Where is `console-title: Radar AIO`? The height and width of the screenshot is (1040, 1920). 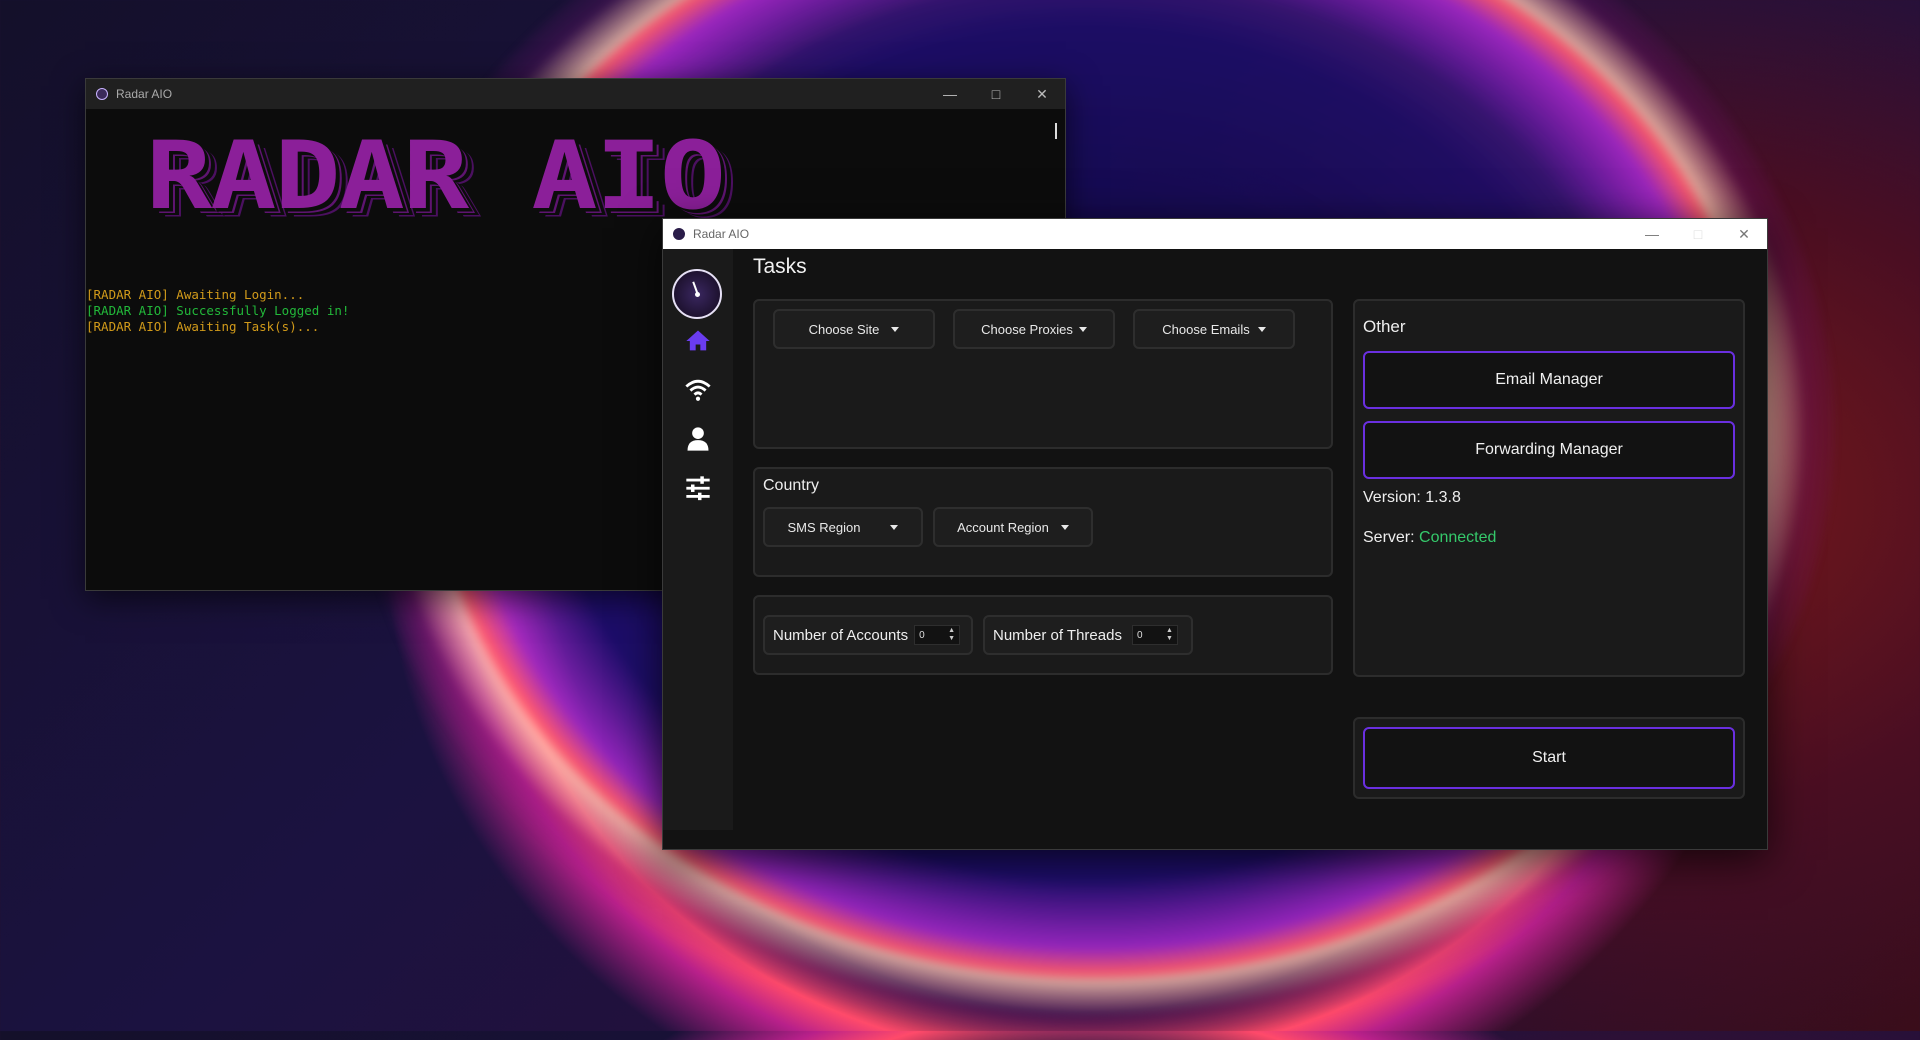
console-title: Radar AIO is located at coordinates (144, 94).